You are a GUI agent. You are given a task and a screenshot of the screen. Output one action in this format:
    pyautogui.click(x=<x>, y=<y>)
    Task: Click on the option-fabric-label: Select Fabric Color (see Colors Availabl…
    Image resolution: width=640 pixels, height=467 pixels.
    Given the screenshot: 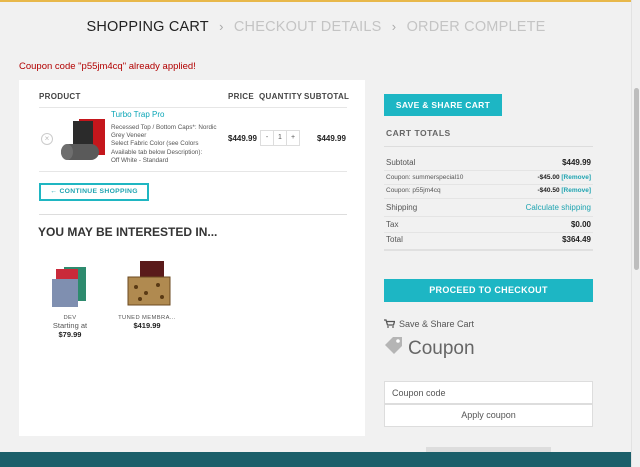 What is the action you would take?
    pyautogui.click(x=157, y=148)
    